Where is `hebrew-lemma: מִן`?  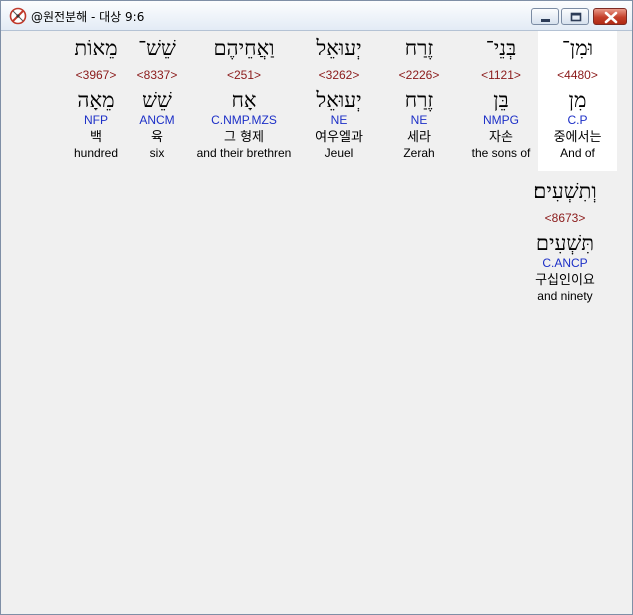 hebrew-lemma: מִן is located at coordinates (577, 100).